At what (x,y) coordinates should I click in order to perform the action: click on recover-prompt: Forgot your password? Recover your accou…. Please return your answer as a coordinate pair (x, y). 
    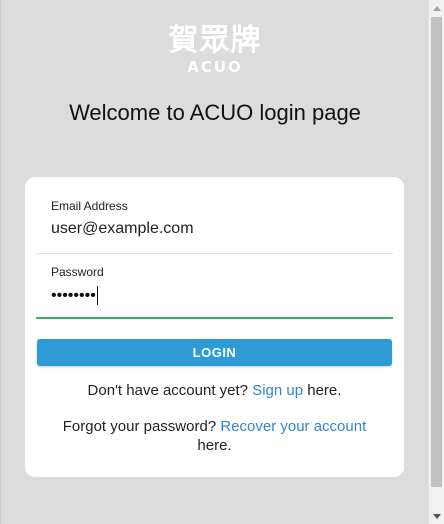
    Looking at the image, I should click on (214, 436).